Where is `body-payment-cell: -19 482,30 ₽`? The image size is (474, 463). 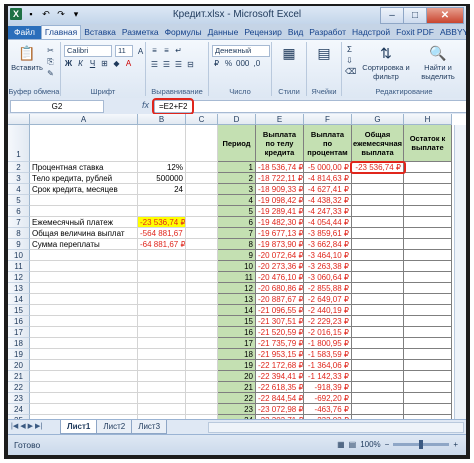 body-payment-cell: -19 482,30 ₽ is located at coordinates (280, 222).